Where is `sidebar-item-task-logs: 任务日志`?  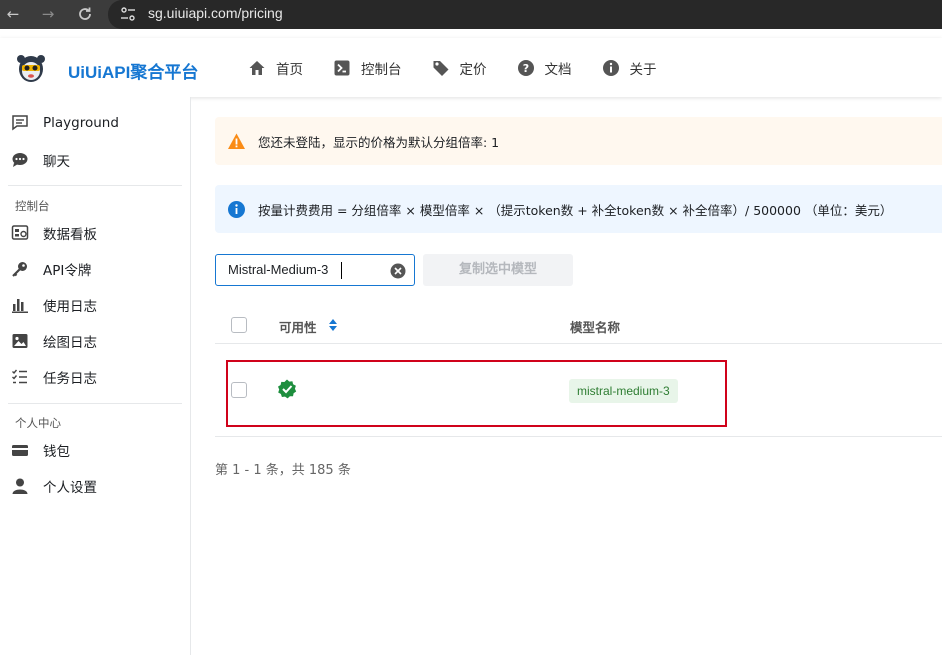 sidebar-item-task-logs: 任务日志 is located at coordinates (54, 377).